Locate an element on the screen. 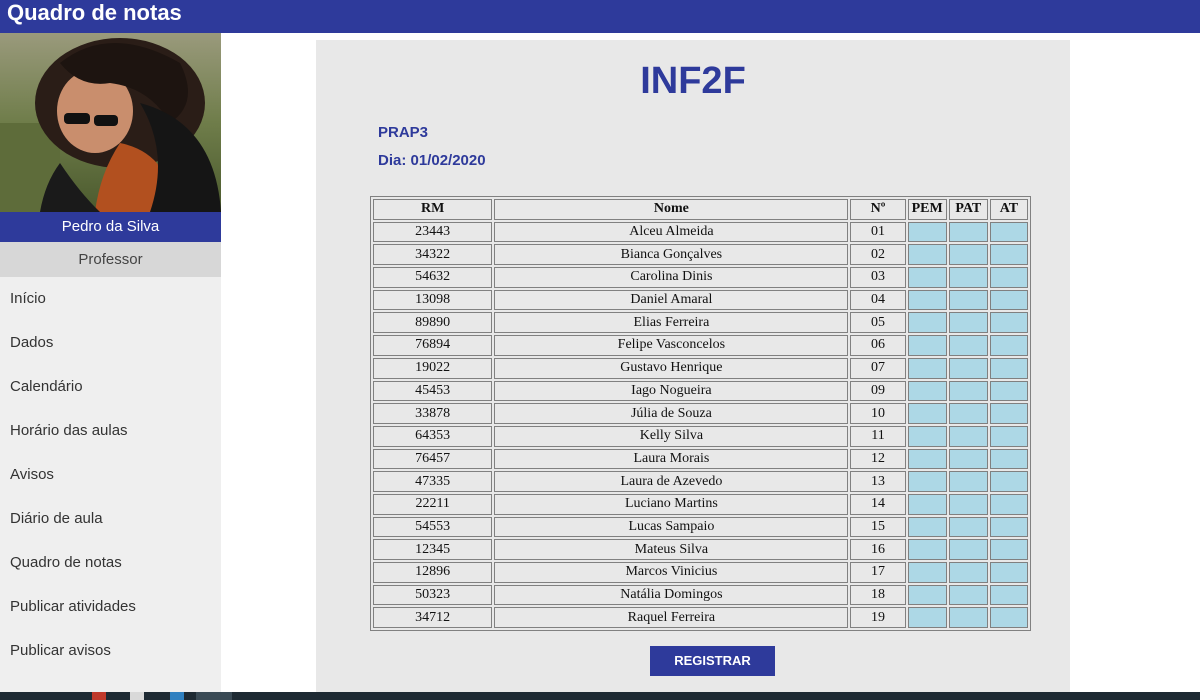 The height and width of the screenshot is (700, 1200). table-row: 54632 Carolina Dinis 03 is located at coordinates (700, 277).